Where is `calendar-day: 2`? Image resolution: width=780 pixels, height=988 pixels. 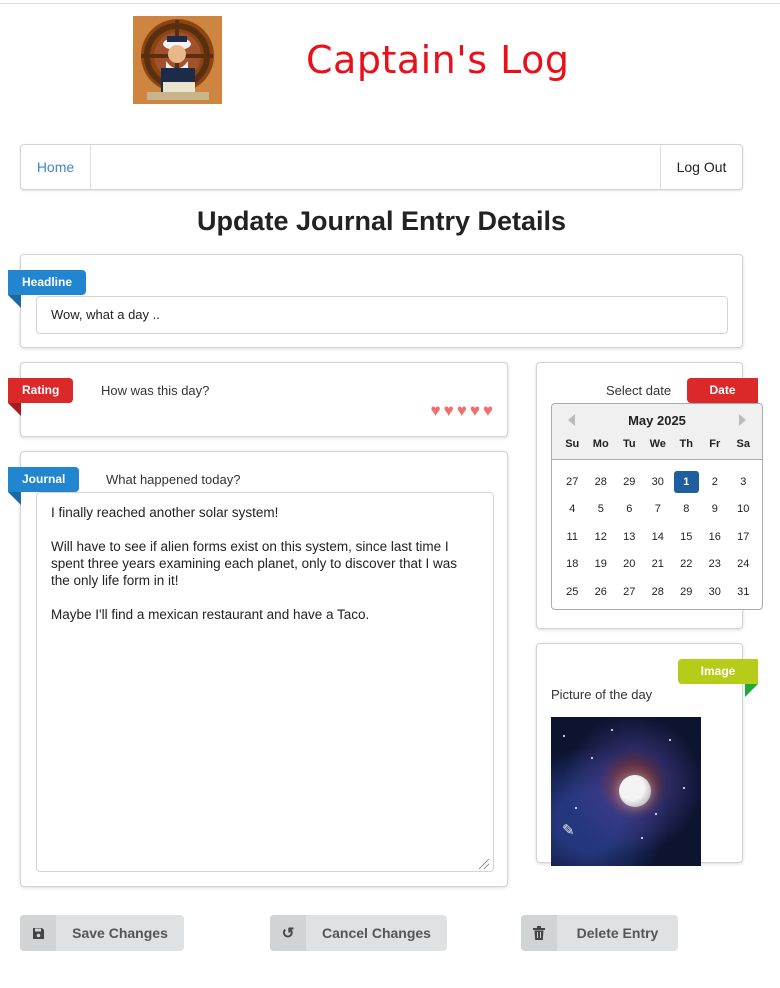
calendar-day: 2 is located at coordinates (715, 482).